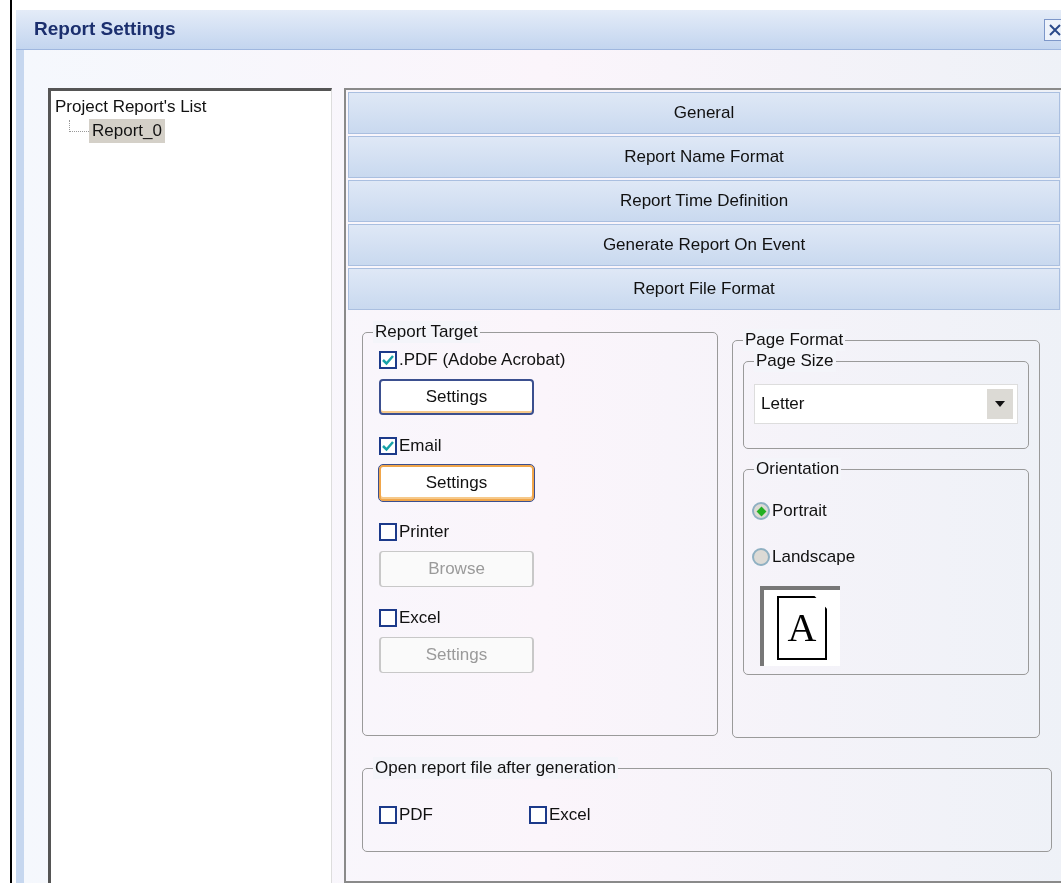 This screenshot has height=883, width=1061. Describe the element at coordinates (482, 360) in the screenshot. I see `checkbox-label: .PDF (Adobe Acrobat)` at that location.